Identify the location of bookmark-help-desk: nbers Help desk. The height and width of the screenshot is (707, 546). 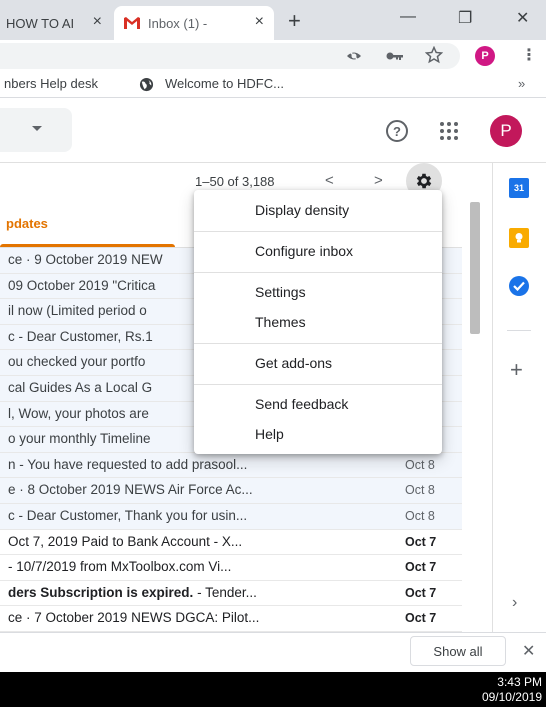
(51, 83).